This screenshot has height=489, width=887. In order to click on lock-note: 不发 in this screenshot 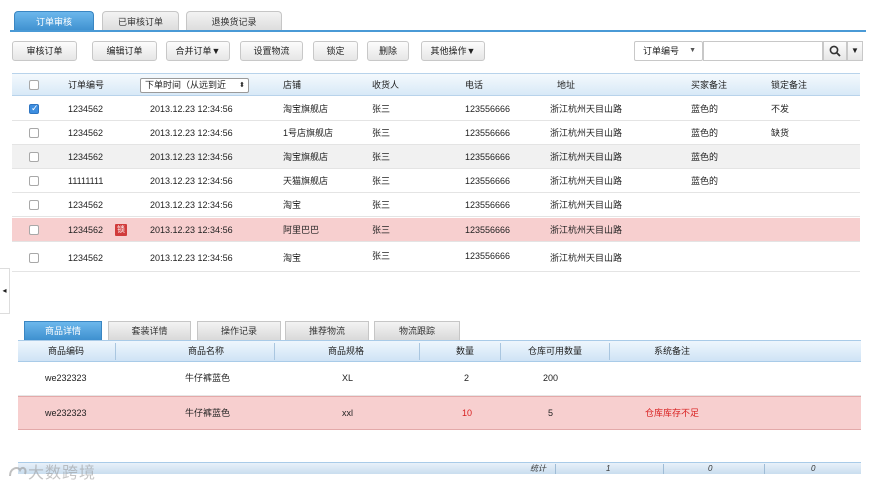, I will do `click(780, 109)`.